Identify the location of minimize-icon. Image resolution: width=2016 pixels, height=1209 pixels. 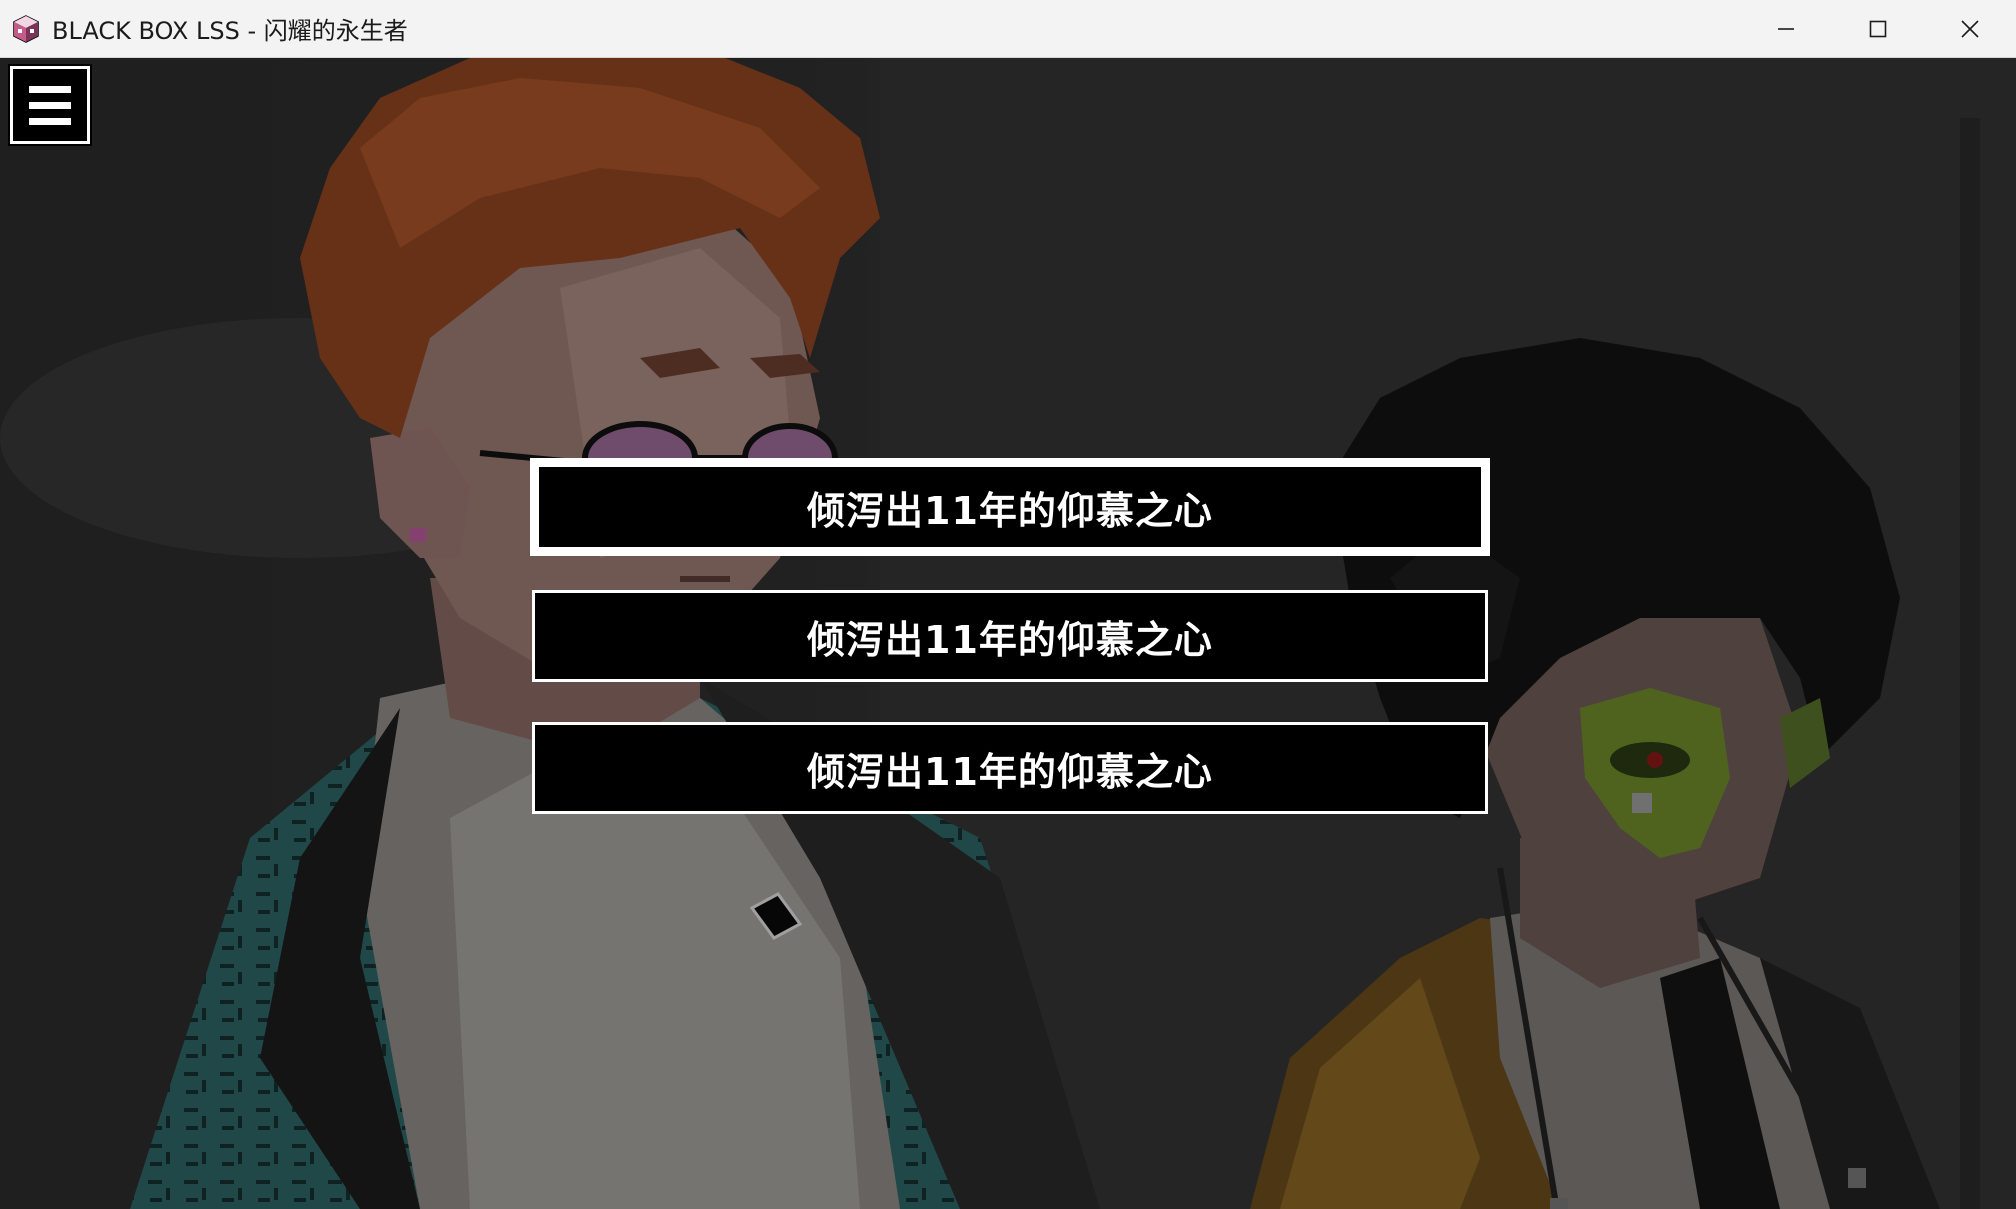
(1786, 29).